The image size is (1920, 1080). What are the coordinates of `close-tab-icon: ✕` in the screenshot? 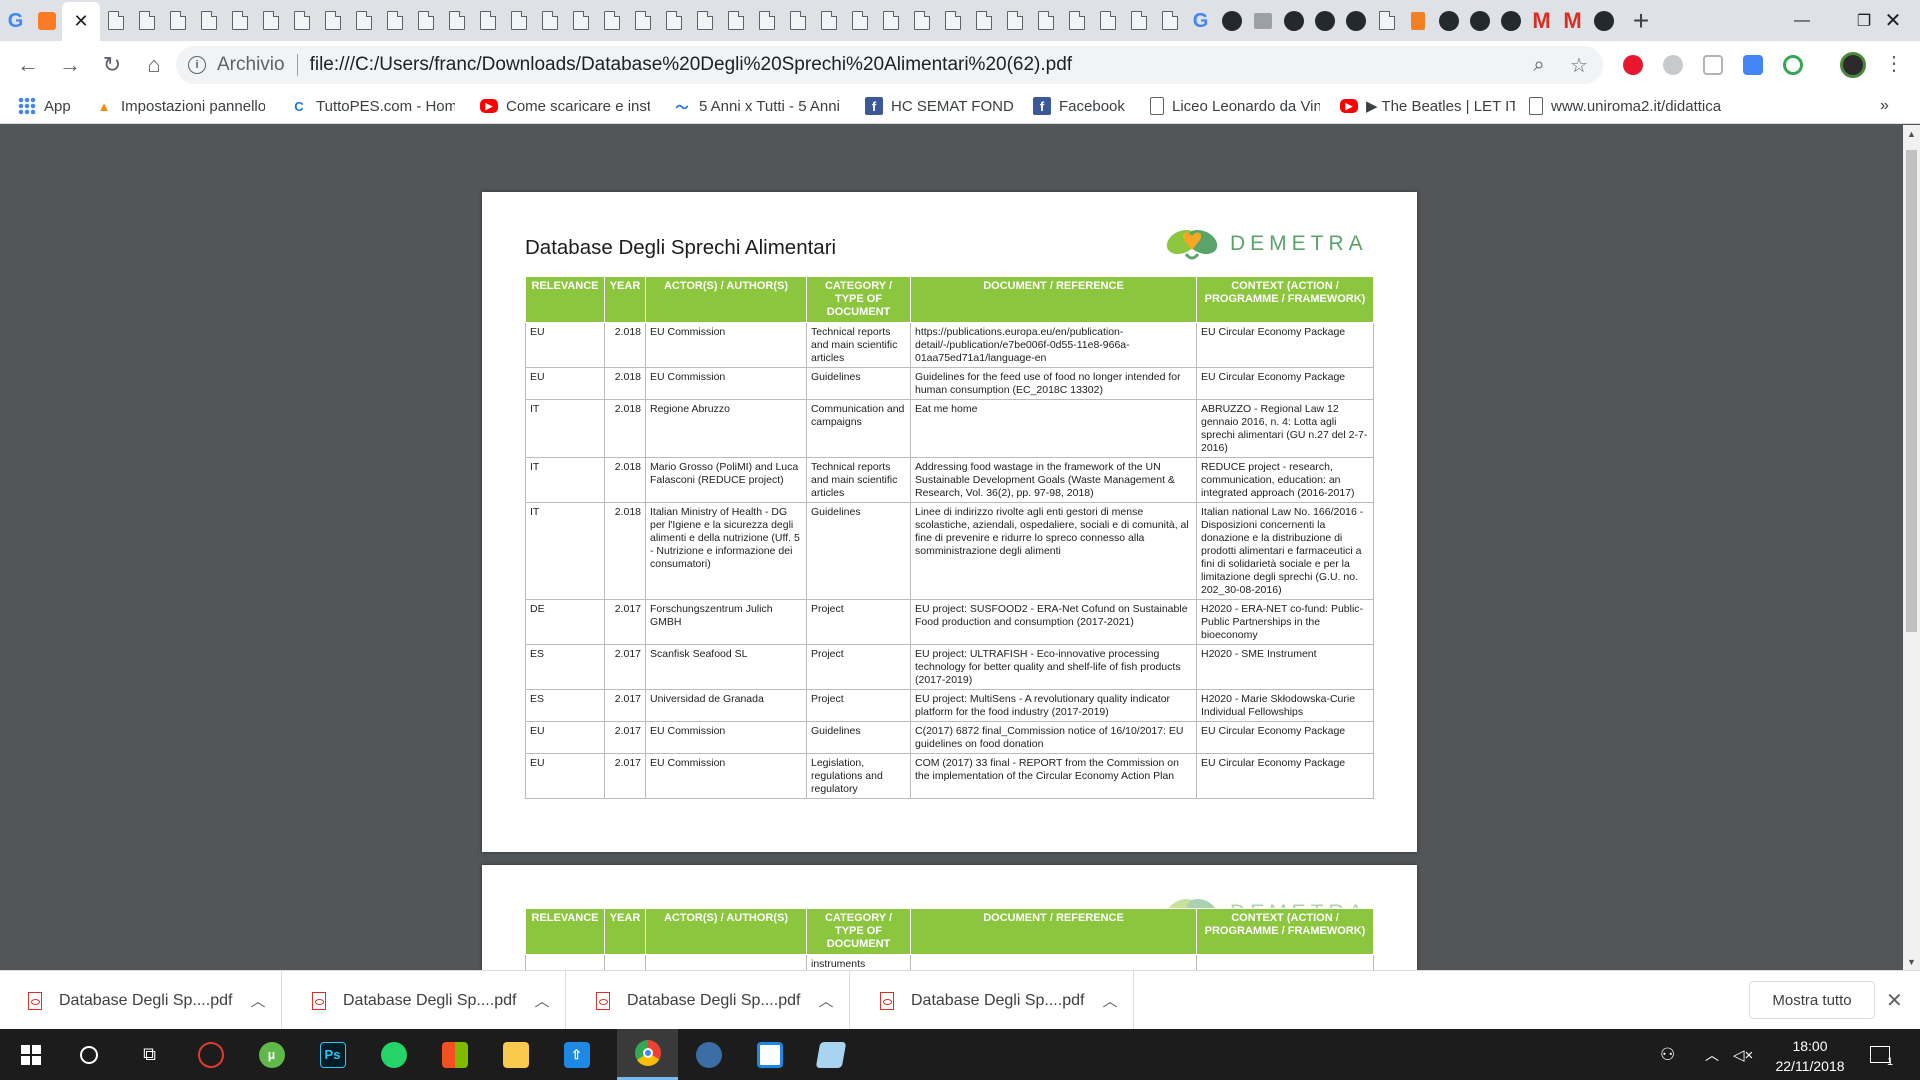 It's located at (80, 21).